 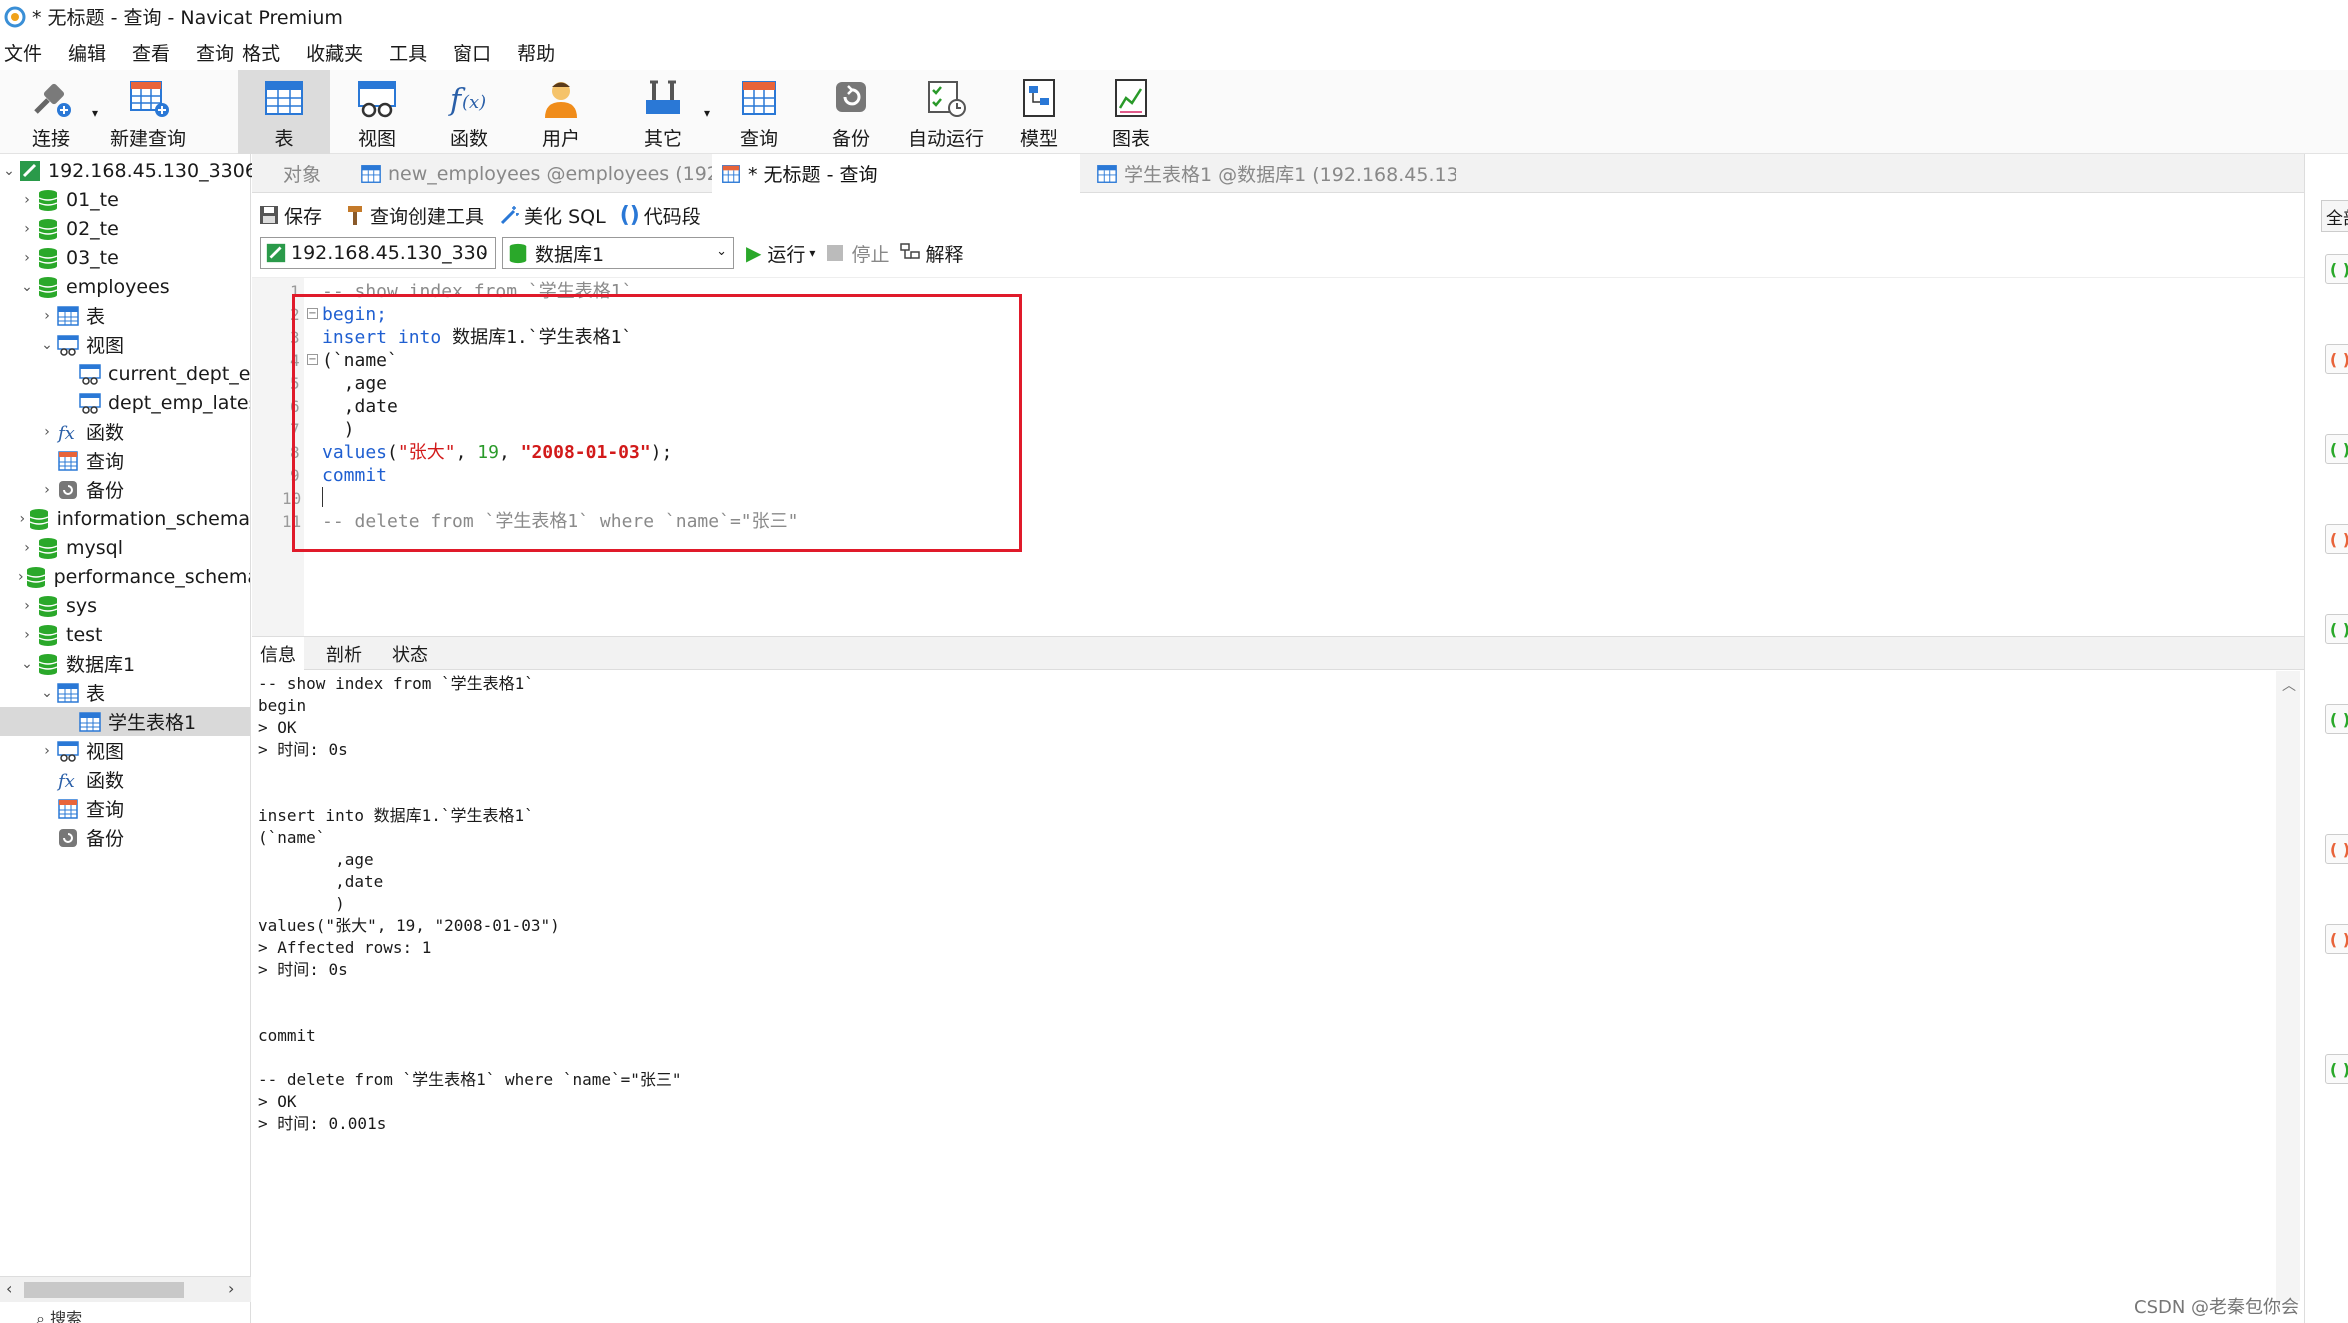 What do you see at coordinates (149, 99) in the screenshot?
I see `new-query-icon` at bounding box center [149, 99].